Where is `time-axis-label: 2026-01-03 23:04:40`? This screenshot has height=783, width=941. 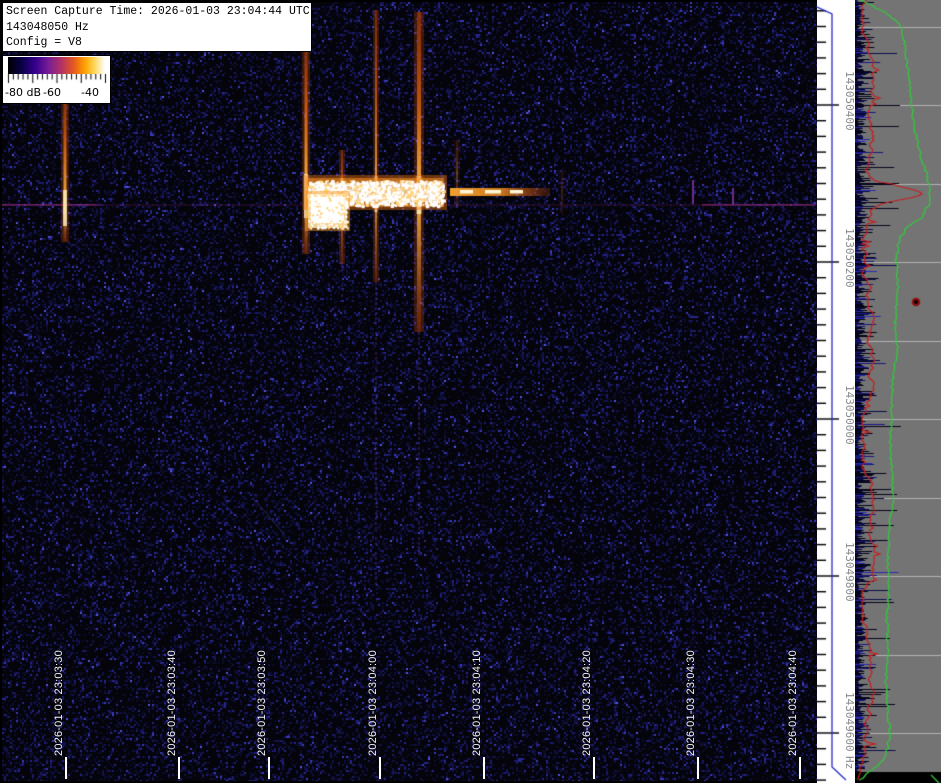 time-axis-label: 2026-01-03 23:04:40 is located at coordinates (793, 703).